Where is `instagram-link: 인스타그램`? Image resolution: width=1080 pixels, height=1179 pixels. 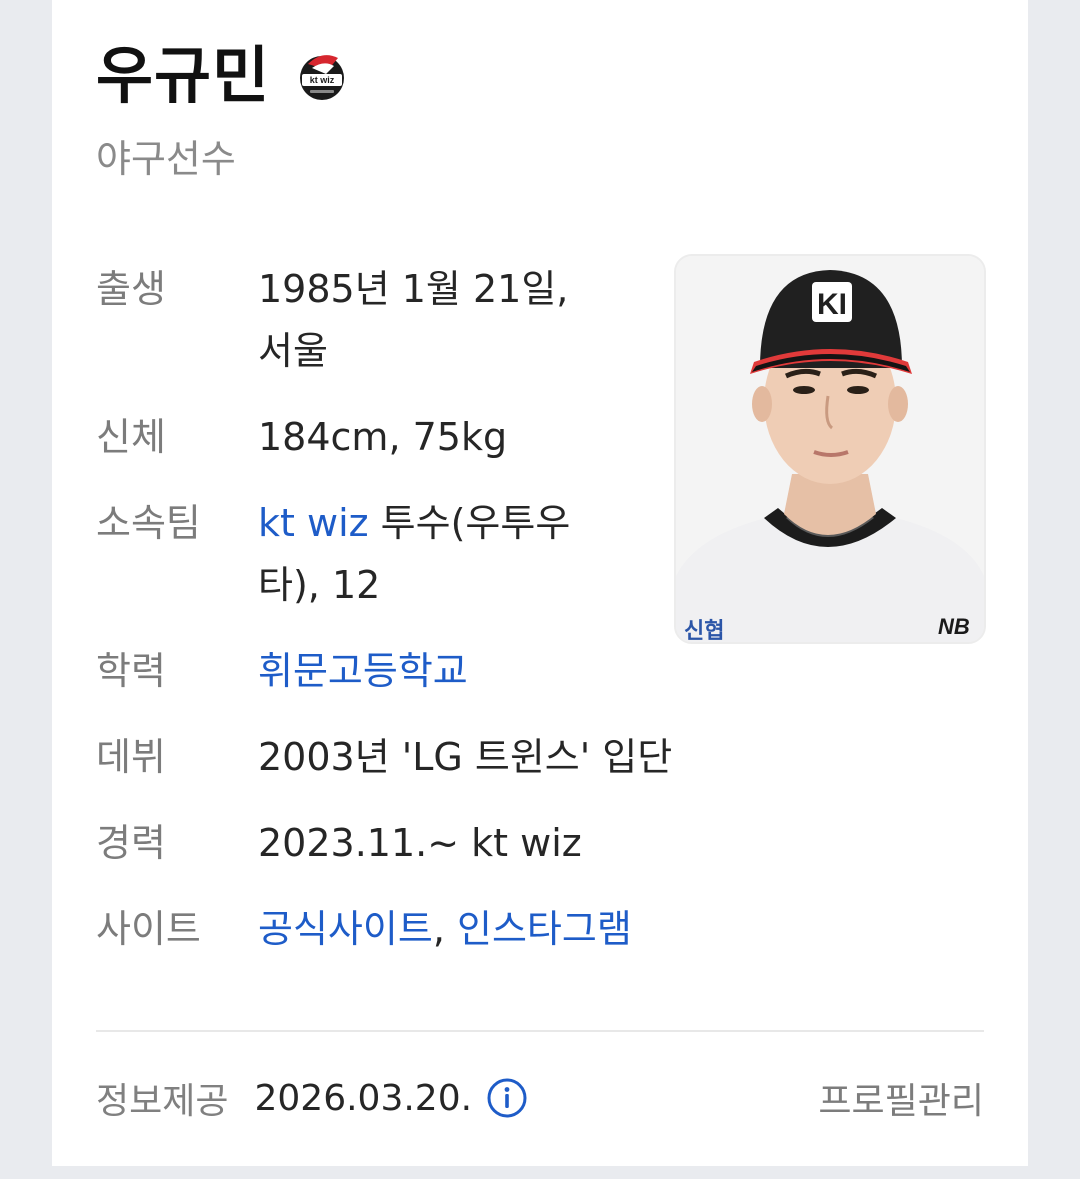
instagram-link: 인스타그램 is located at coordinates (544, 929).